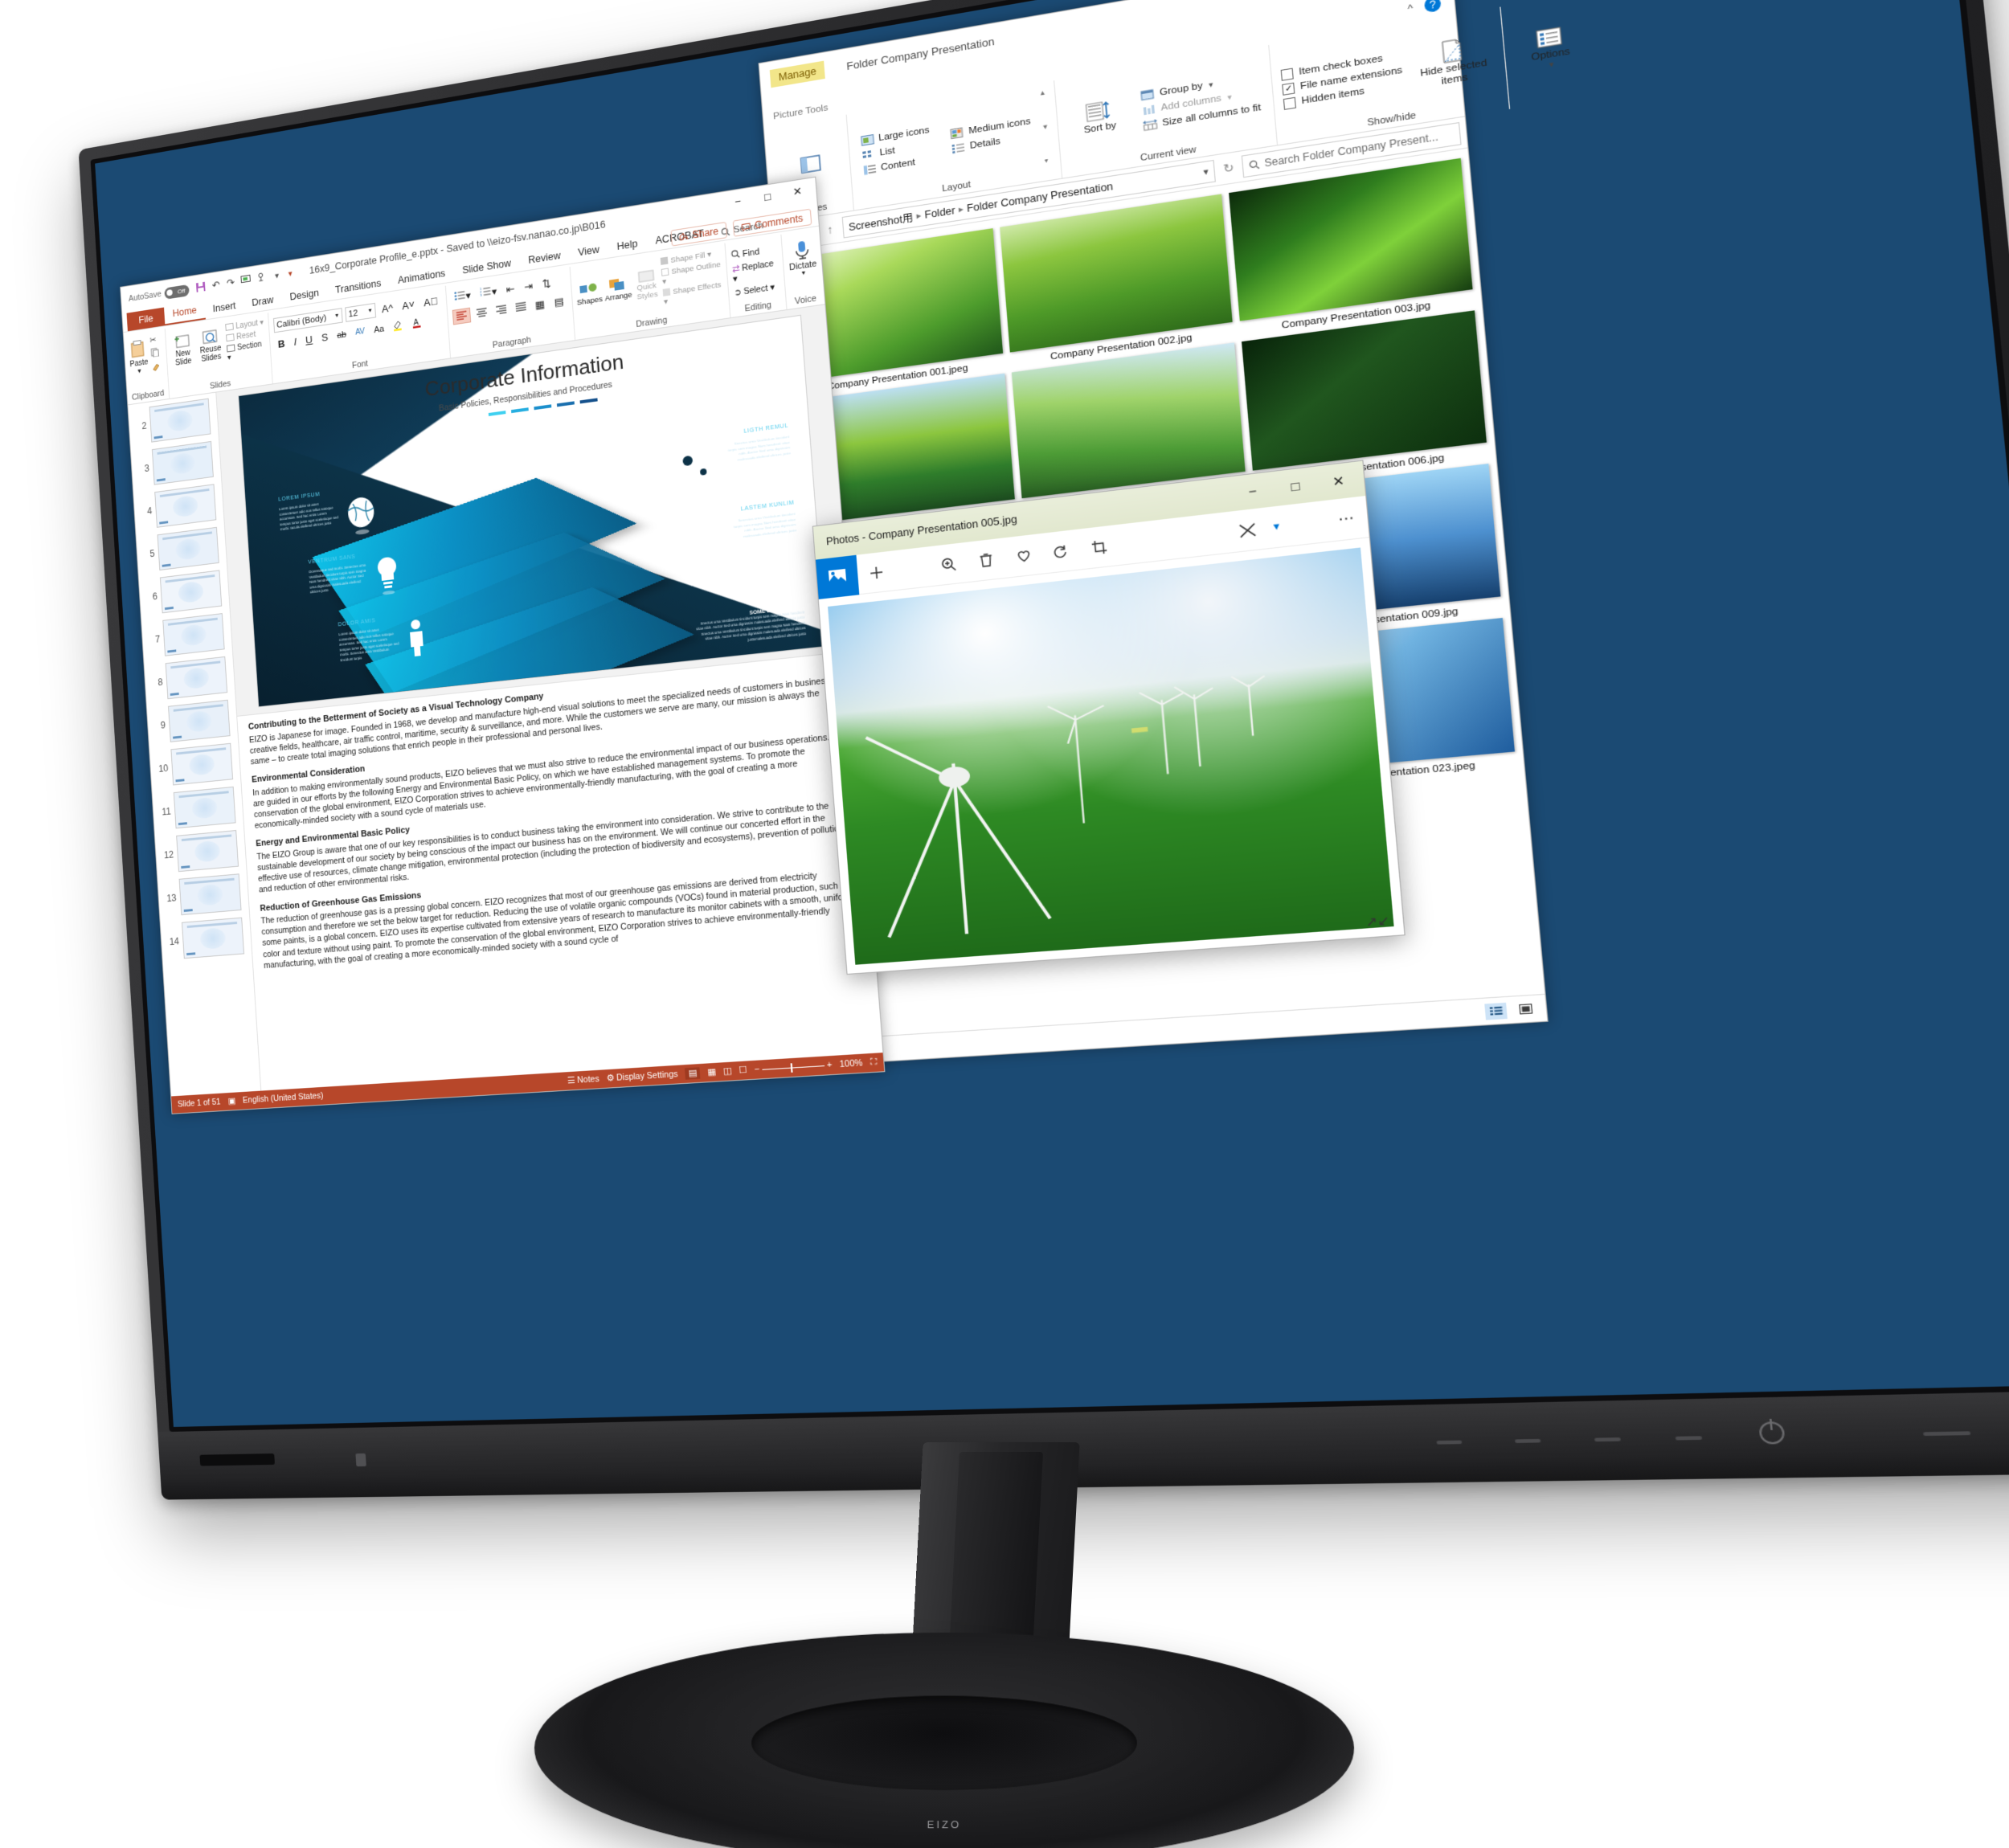 Image resolution: width=2009 pixels, height=1848 pixels. I want to click on notes-button: ☰ Notes, so click(583, 1080).